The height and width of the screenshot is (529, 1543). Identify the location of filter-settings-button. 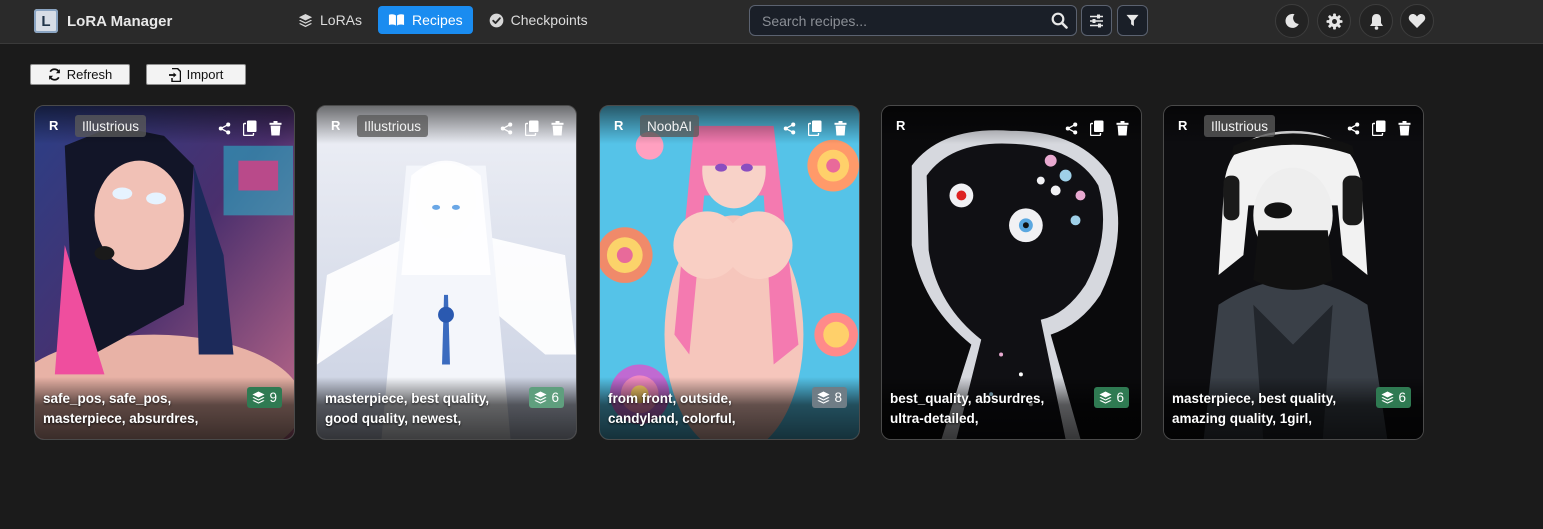
(1096, 20).